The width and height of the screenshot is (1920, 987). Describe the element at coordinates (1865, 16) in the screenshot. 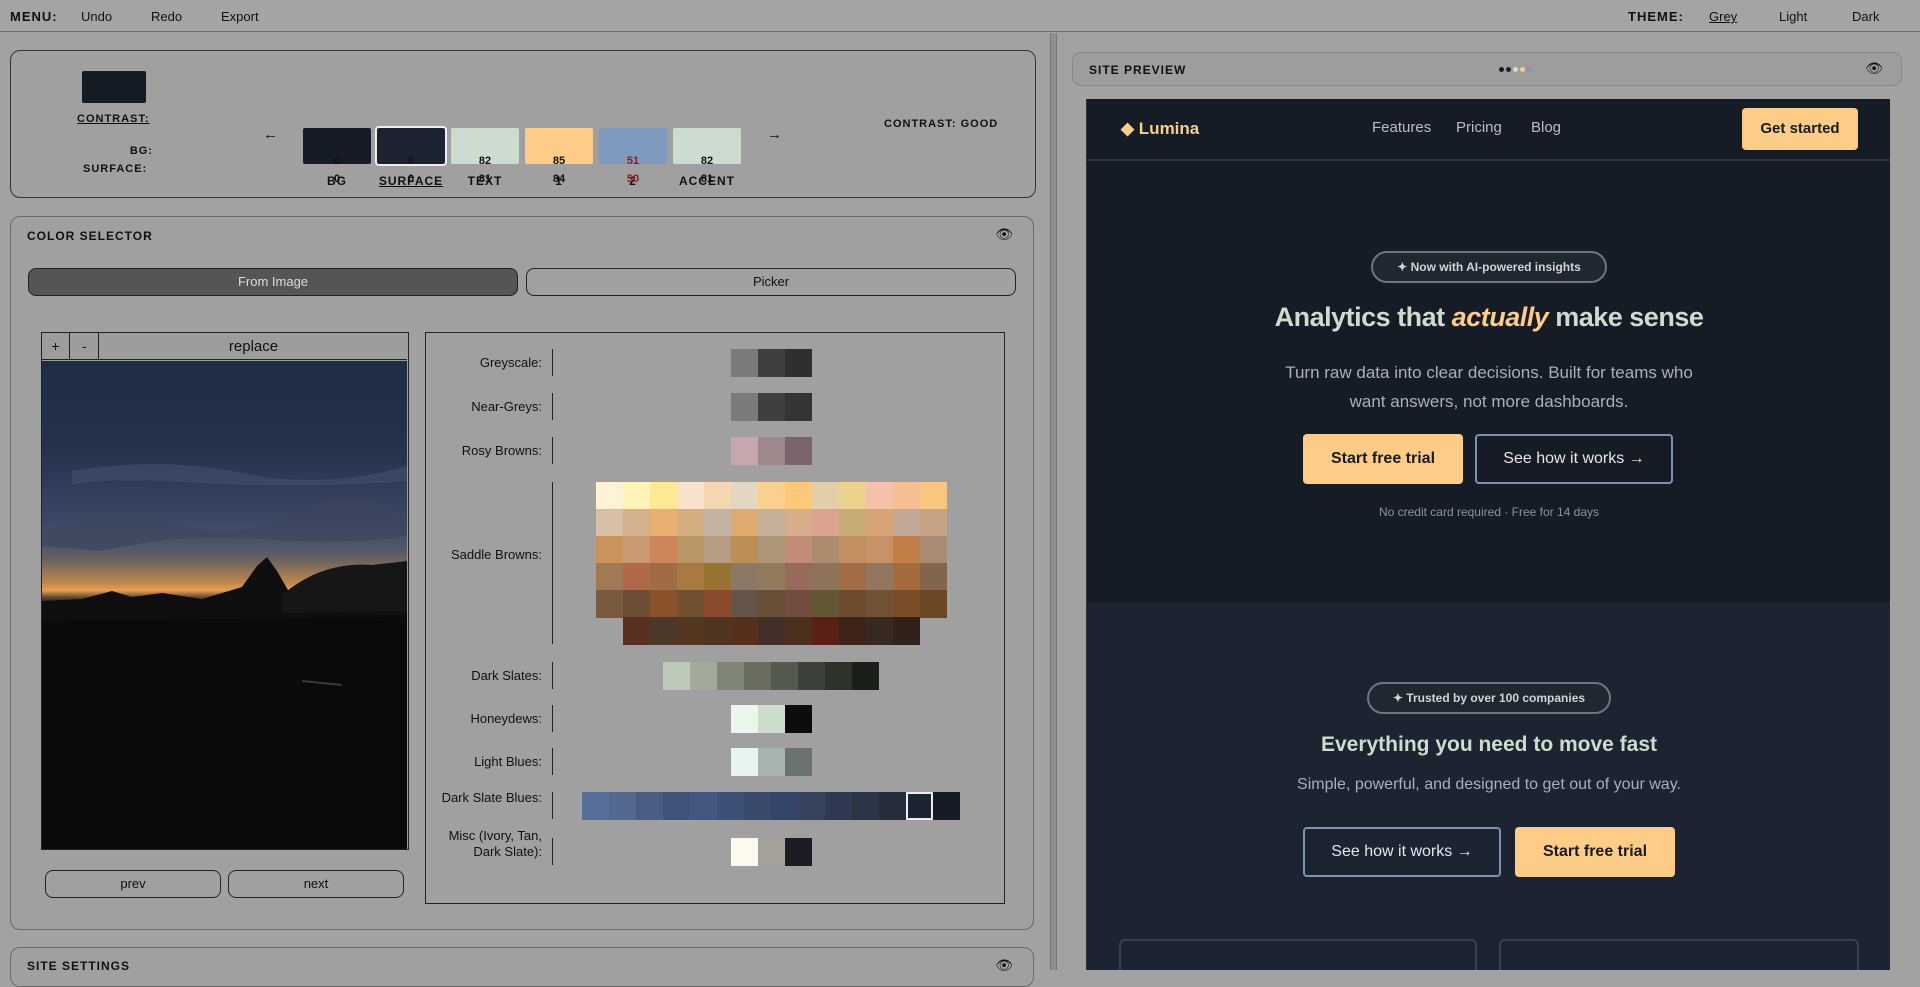

I see `theme-dark-option: Dark` at that location.